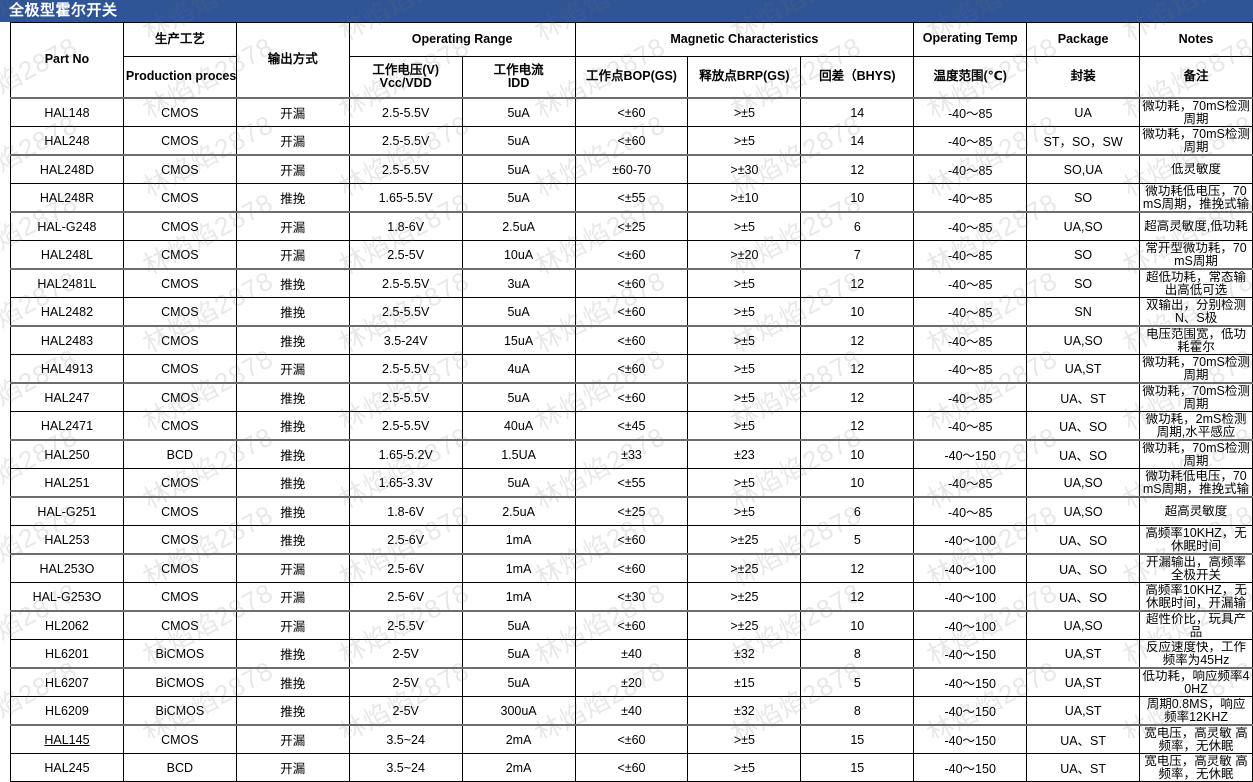 Image resolution: width=1253 pixels, height=782 pixels. What do you see at coordinates (518, 283) in the screenshot?
I see `cell-idd: 3uA` at bounding box center [518, 283].